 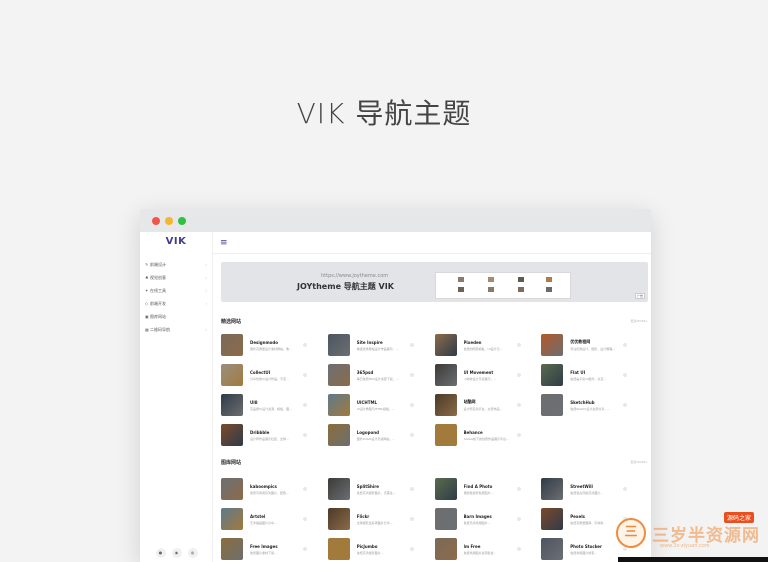 What do you see at coordinates (231, 462) in the screenshot?
I see `section-title: 图库网站` at bounding box center [231, 462].